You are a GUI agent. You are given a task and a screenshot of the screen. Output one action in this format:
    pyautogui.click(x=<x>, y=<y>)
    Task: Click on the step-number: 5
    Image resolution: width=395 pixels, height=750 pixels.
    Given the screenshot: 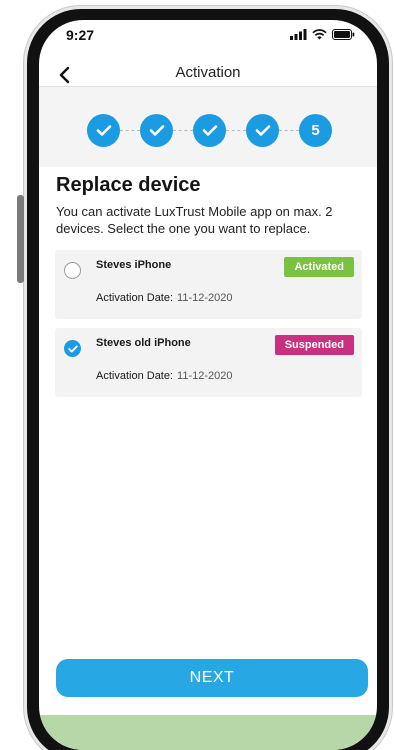 What is the action you would take?
    pyautogui.click(x=315, y=130)
    